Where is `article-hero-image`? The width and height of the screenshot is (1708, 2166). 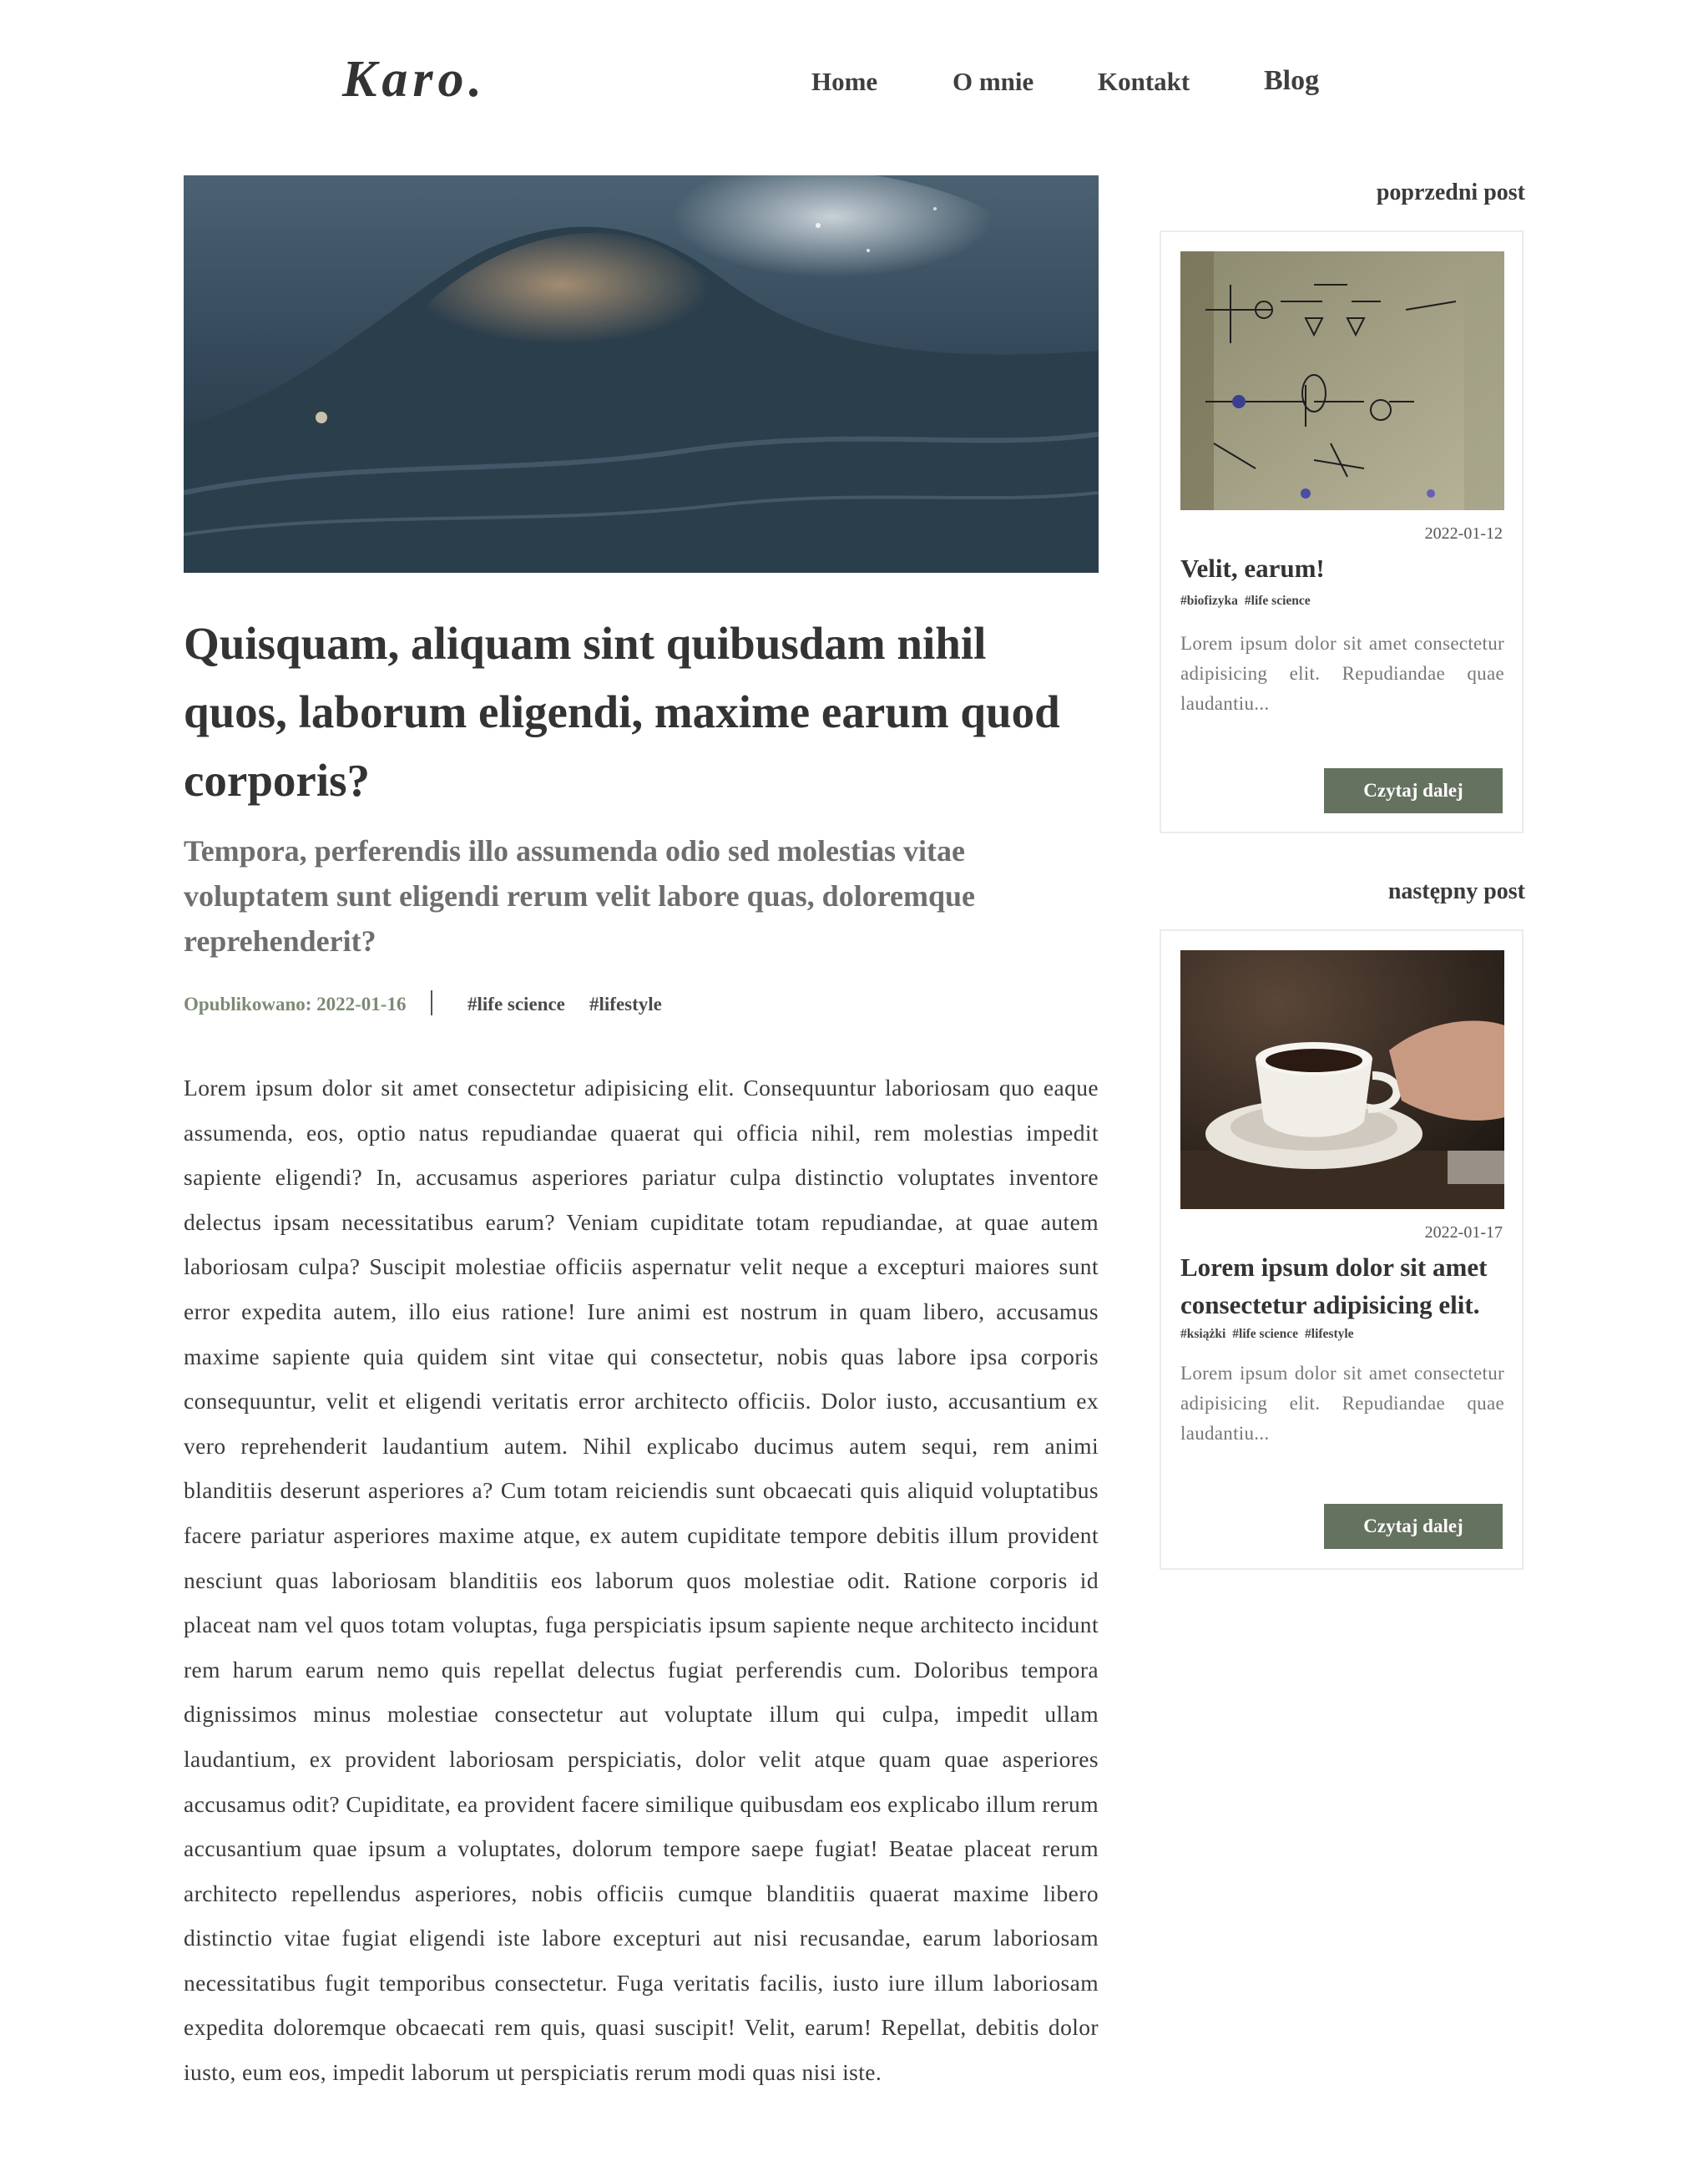 article-hero-image is located at coordinates (641, 374).